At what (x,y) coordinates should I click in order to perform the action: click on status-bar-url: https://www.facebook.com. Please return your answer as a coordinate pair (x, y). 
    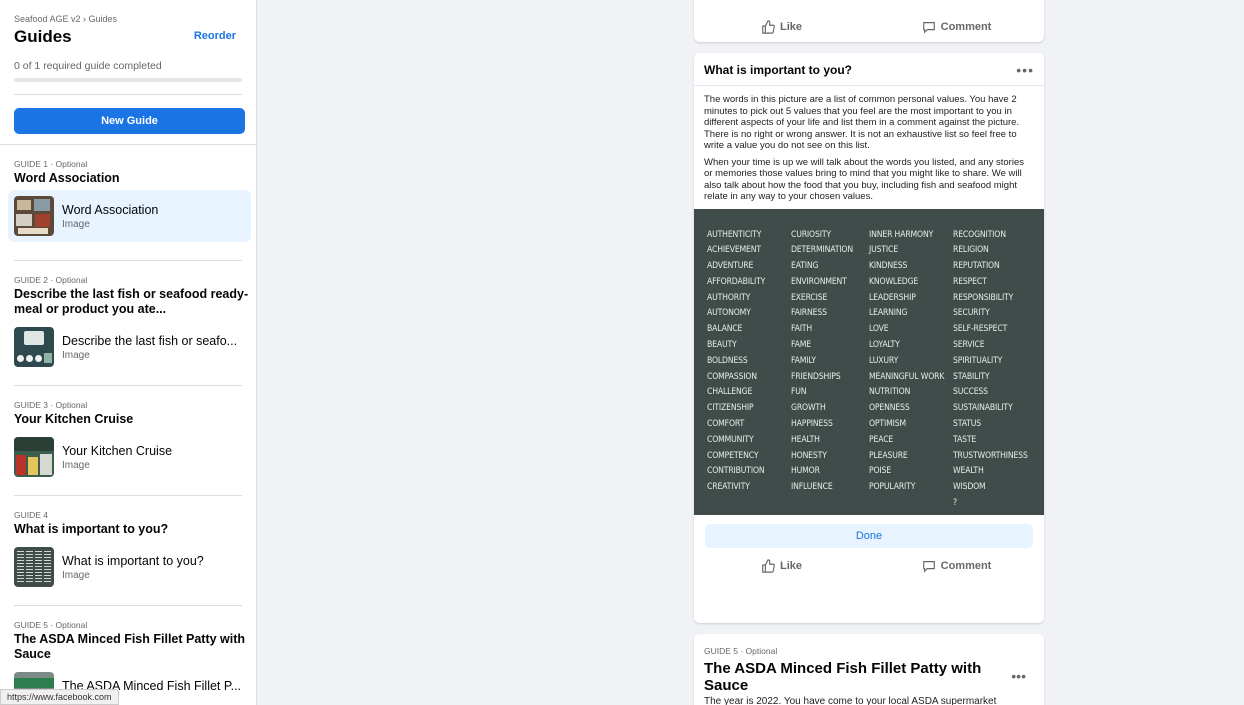
    Looking at the image, I should click on (59, 697).